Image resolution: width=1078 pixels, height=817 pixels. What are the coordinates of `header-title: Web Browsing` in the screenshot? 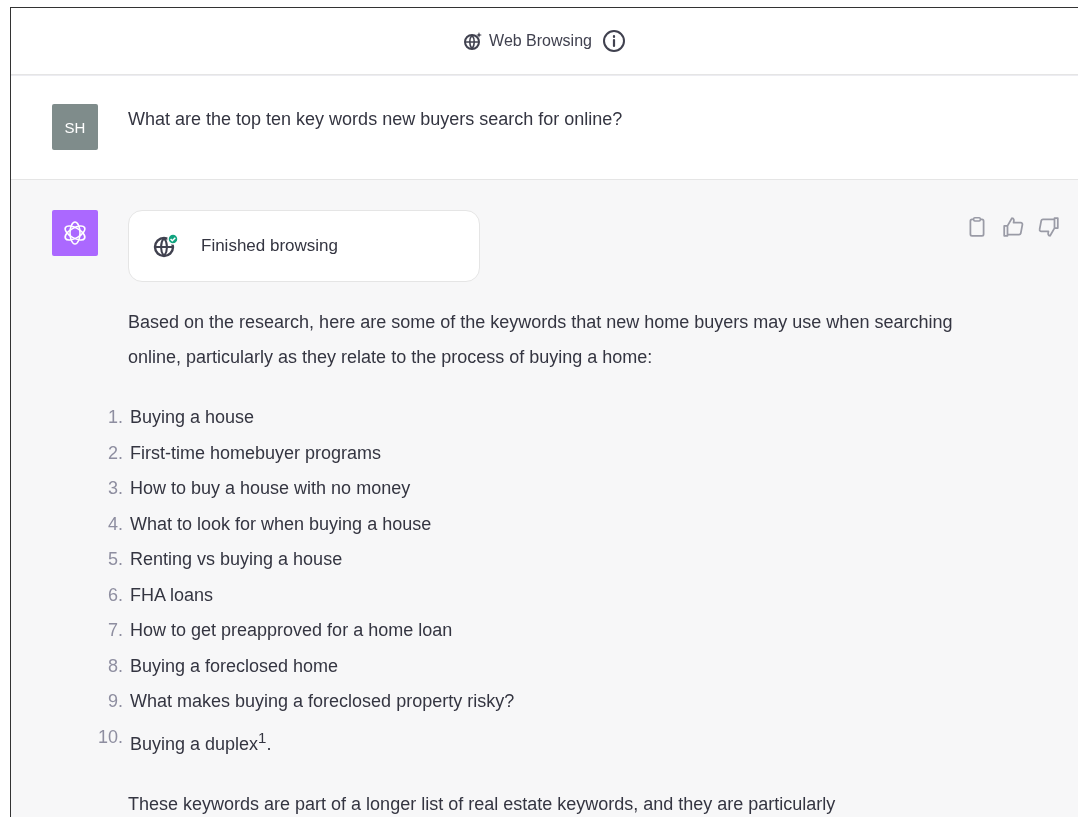 It's located at (540, 41).